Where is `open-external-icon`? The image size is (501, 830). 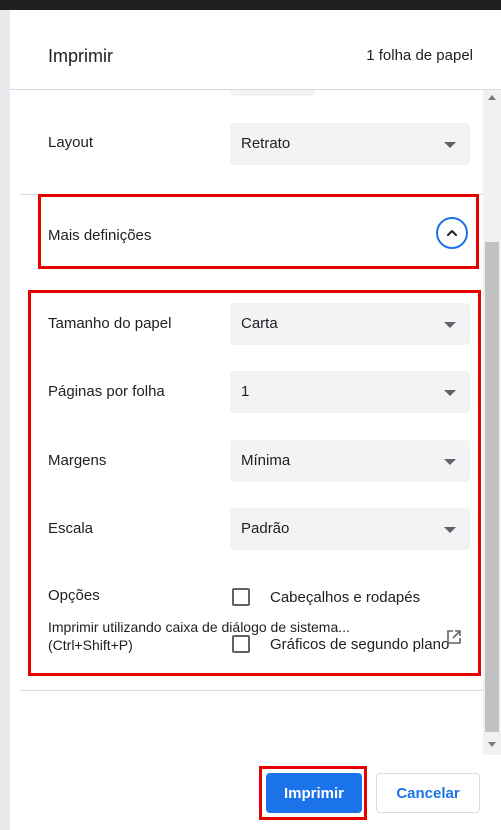
open-external-icon is located at coordinates (454, 637).